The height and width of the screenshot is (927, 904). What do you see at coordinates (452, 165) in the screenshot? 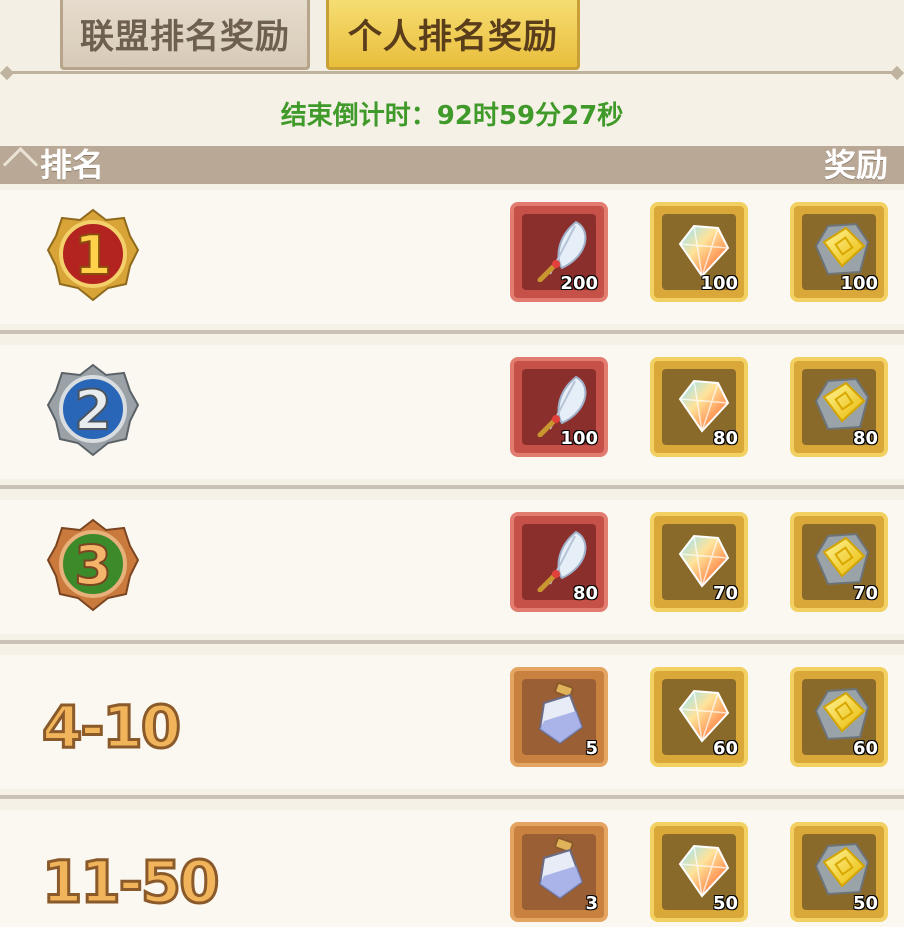
I see `table-header: 排名 奖励` at bounding box center [452, 165].